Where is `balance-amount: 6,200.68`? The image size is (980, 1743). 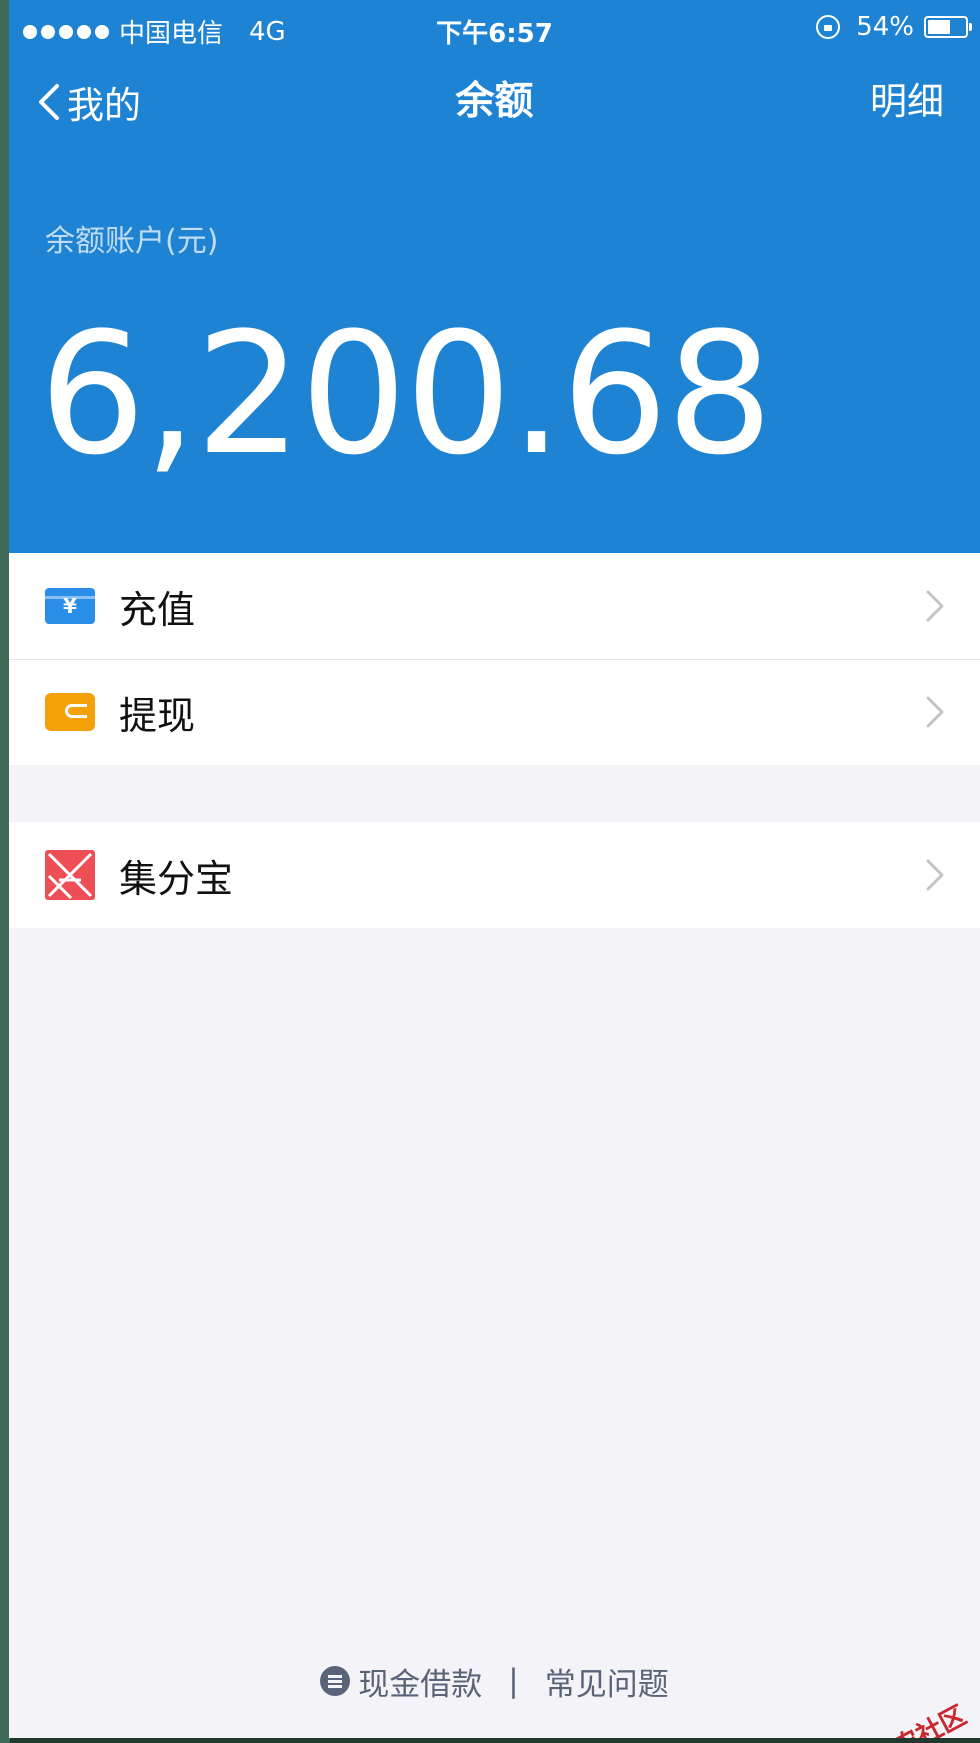
balance-amount: 6,200.68 is located at coordinates (406, 394).